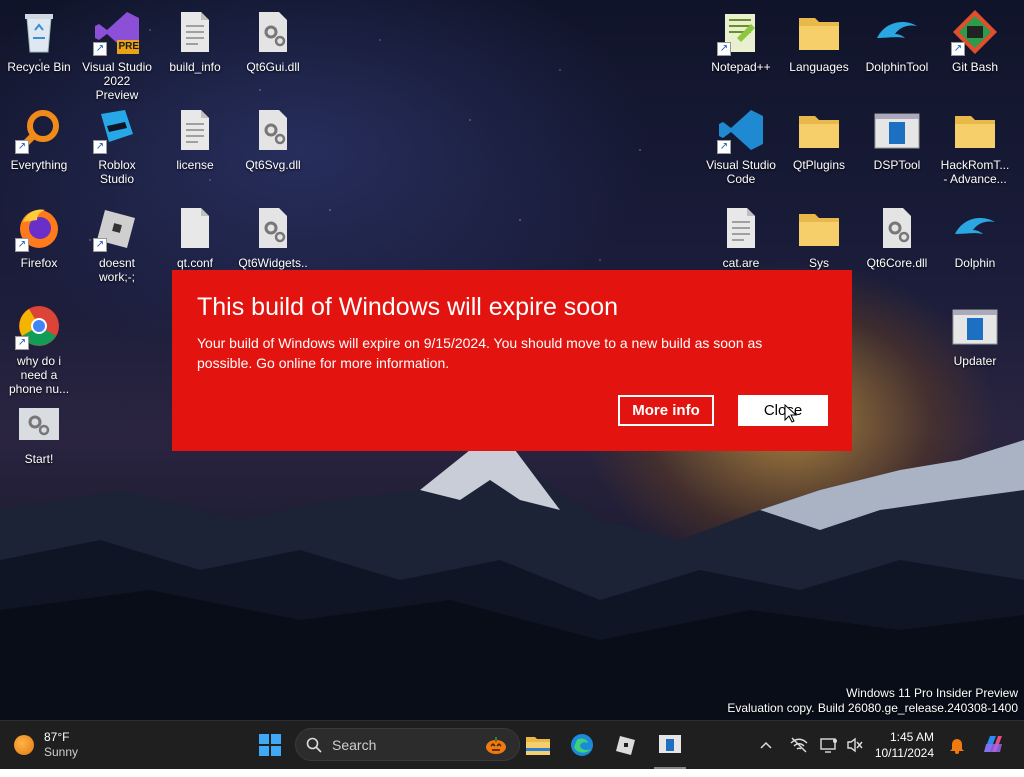 The height and width of the screenshot is (777, 1024). I want to click on tray-copilot, so click(993, 745).